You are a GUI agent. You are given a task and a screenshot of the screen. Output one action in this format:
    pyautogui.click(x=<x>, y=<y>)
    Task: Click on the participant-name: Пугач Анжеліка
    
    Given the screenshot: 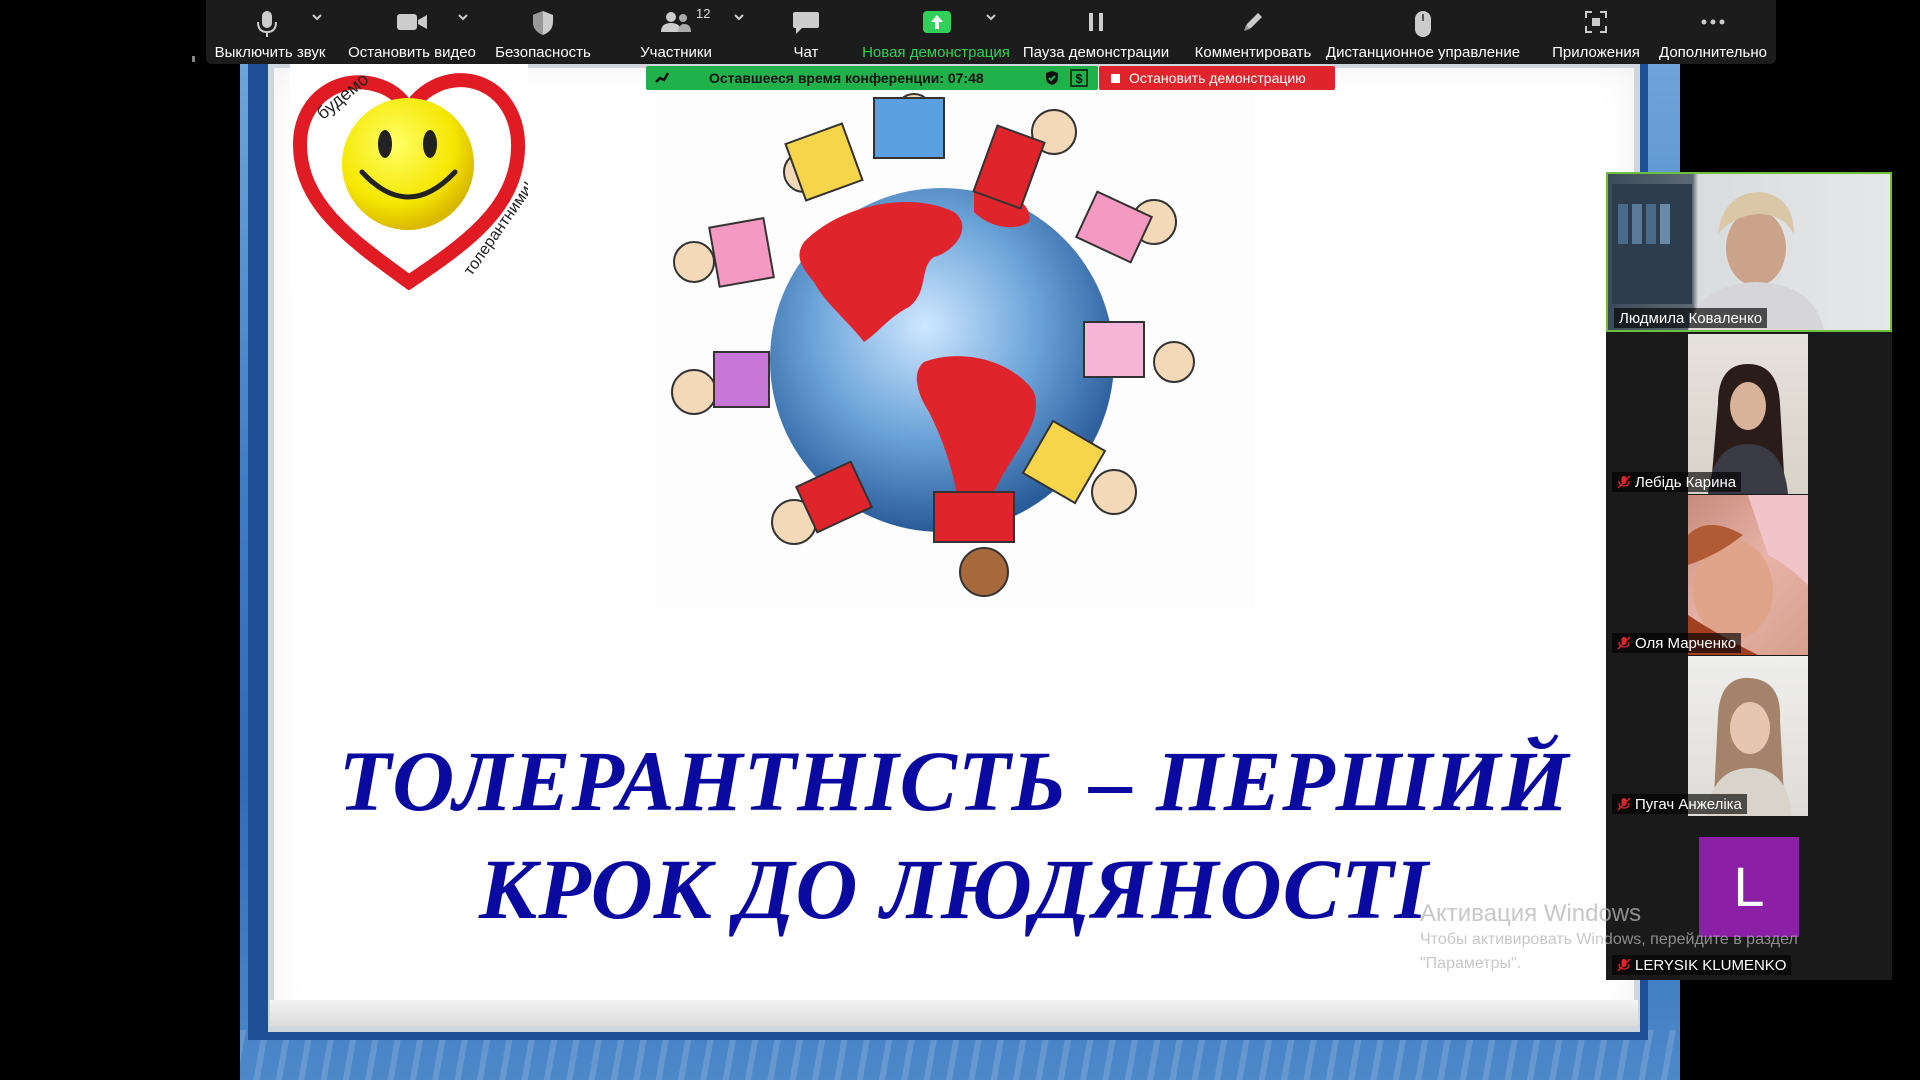 What is the action you would take?
    pyautogui.click(x=1679, y=804)
    